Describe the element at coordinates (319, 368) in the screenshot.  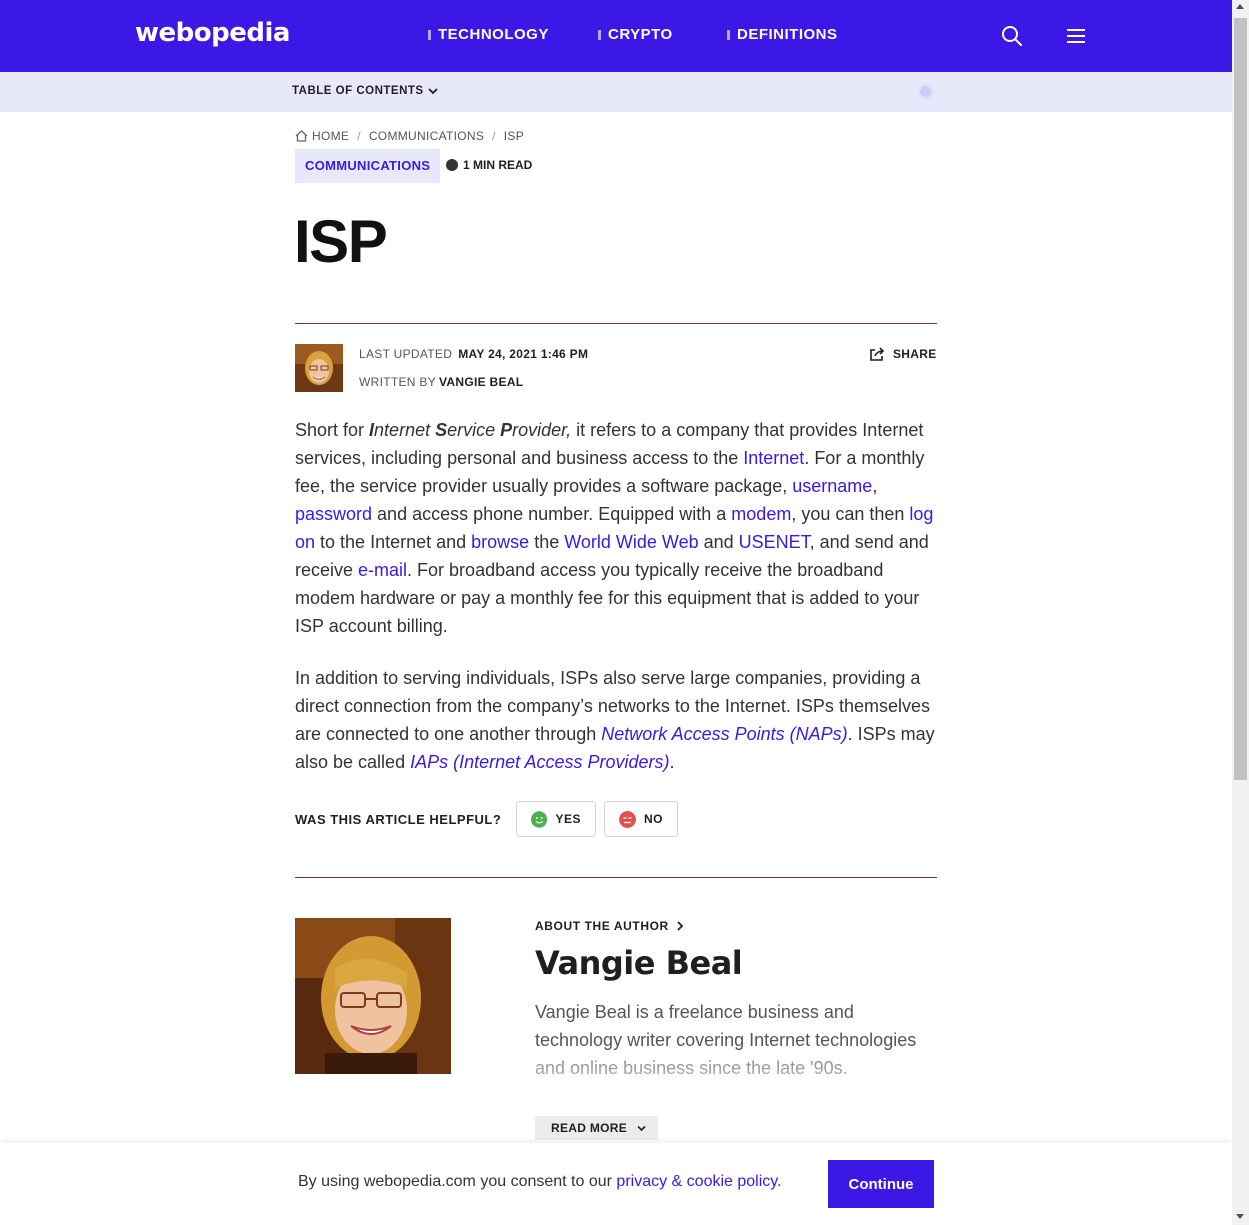
I see `author-avatar-small` at that location.